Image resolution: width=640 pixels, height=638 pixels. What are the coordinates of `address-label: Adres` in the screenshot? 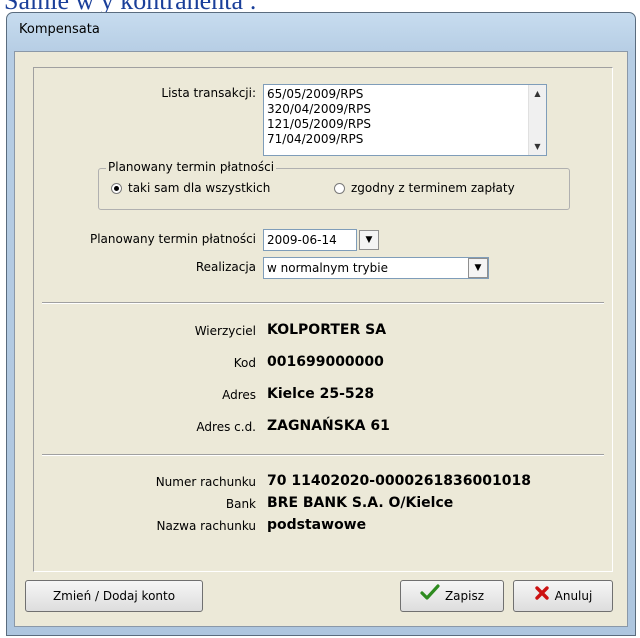 It's located at (239, 395).